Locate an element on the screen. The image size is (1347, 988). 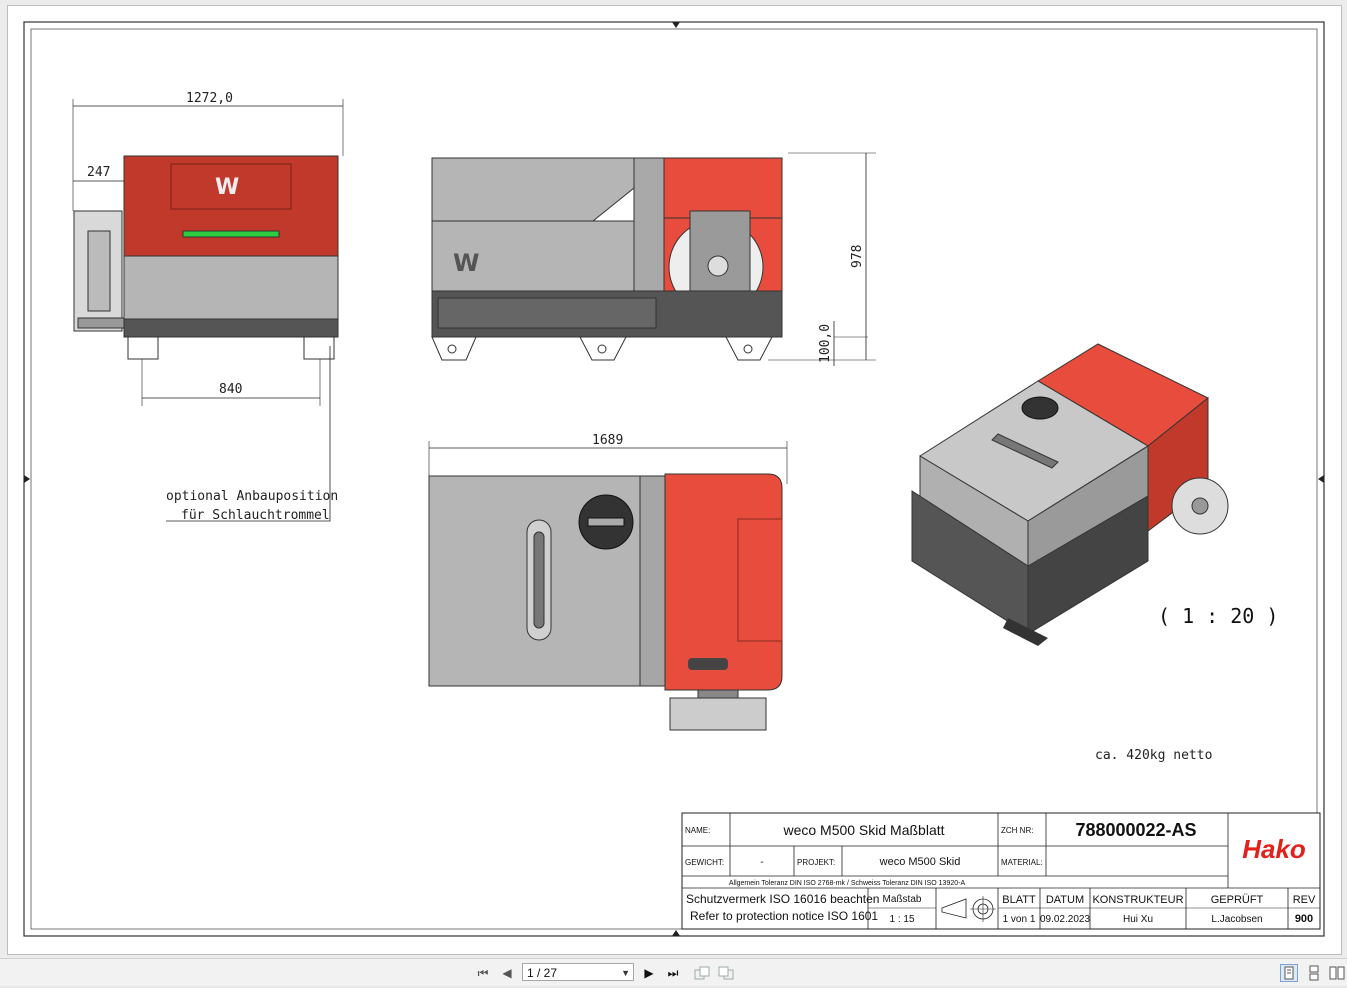
tb-geprueft-value: L.Jacobsen is located at coordinates (1236, 919).